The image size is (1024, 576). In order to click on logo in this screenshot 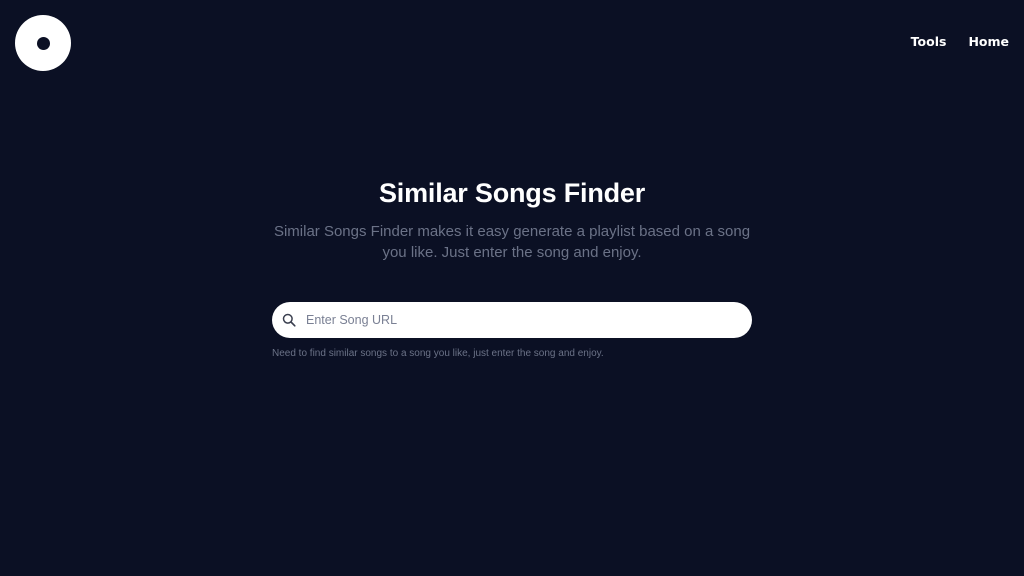, I will do `click(43, 43)`.